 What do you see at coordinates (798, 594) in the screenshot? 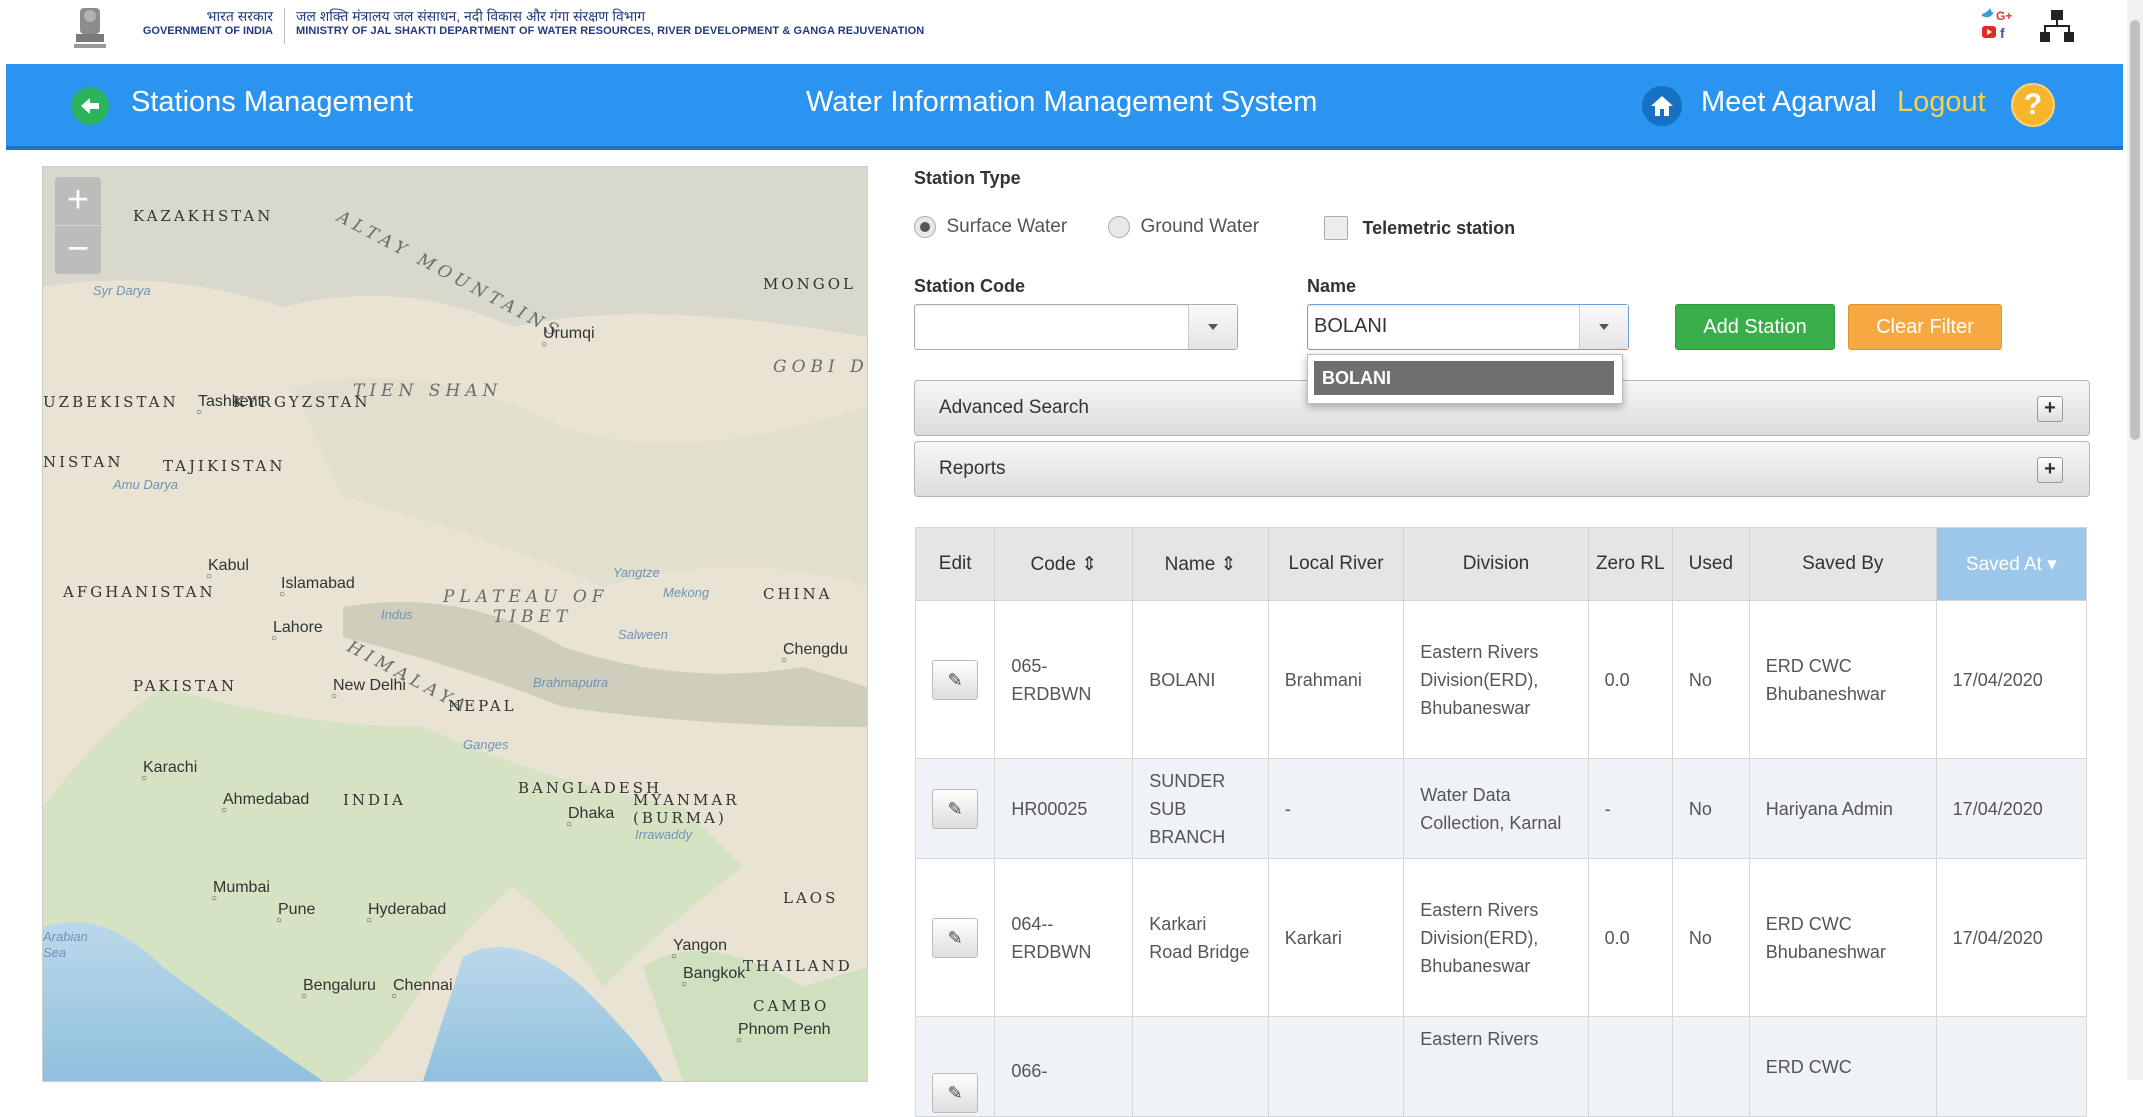
I see `map-label: CHINA` at bounding box center [798, 594].